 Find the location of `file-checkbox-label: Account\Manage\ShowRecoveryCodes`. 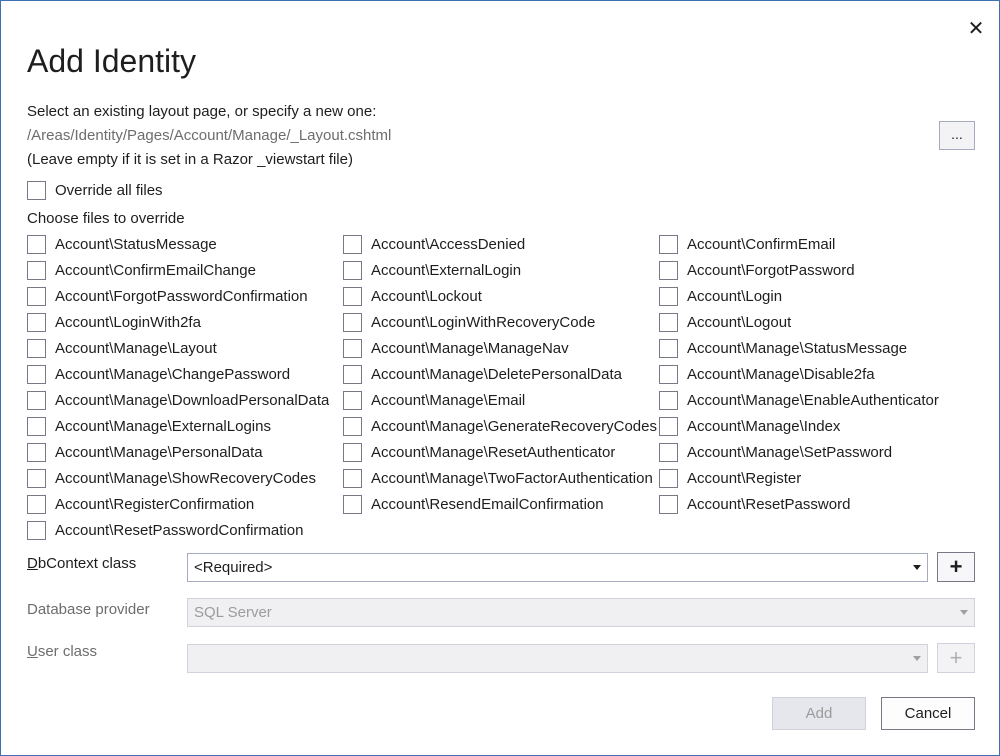

file-checkbox-label: Account\Manage\ShowRecoveryCodes is located at coordinates (185, 478).